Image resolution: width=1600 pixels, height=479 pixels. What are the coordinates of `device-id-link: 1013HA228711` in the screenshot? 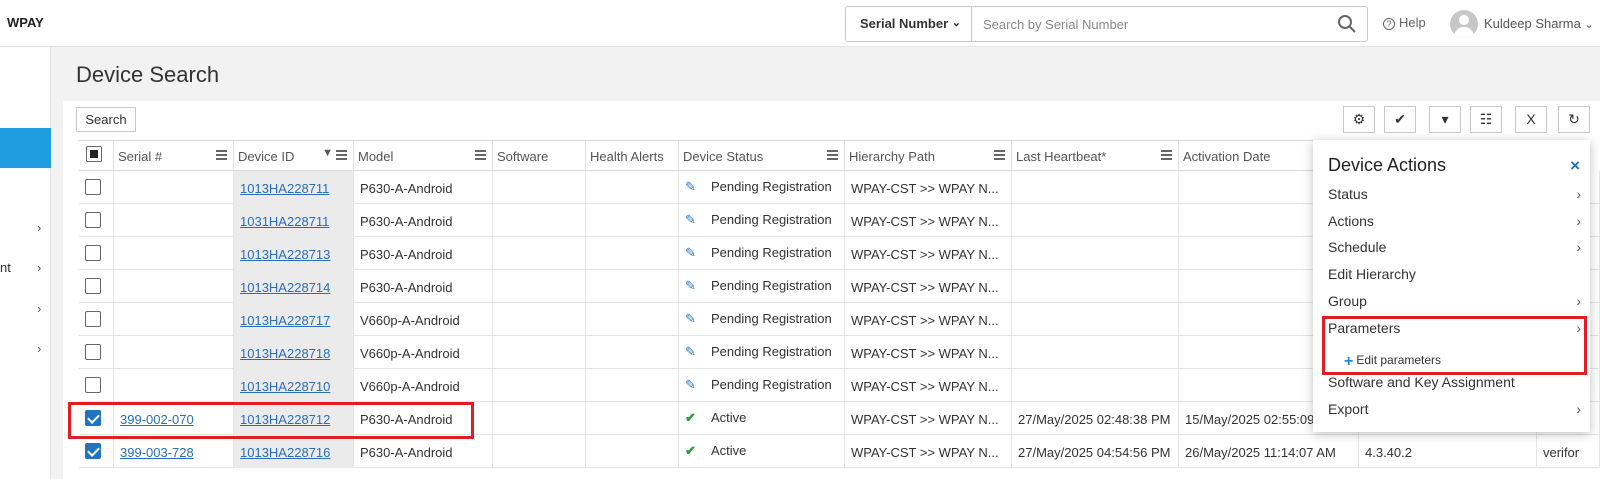 It's located at (284, 188).